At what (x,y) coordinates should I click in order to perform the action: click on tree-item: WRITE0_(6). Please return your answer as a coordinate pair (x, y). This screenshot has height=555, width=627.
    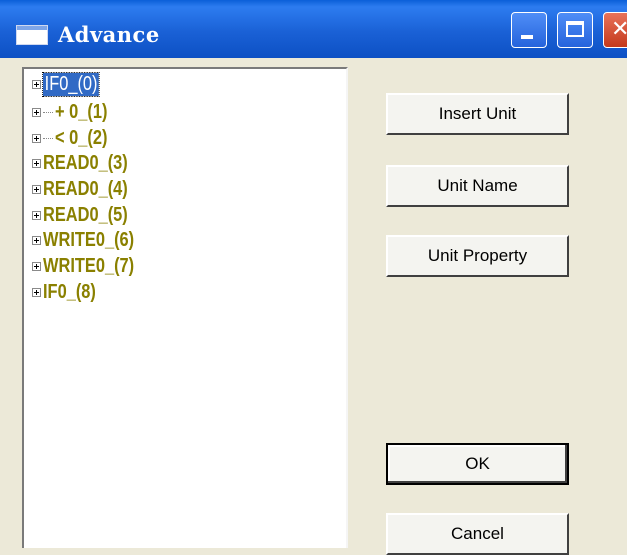
    Looking at the image, I should click on (93, 240).